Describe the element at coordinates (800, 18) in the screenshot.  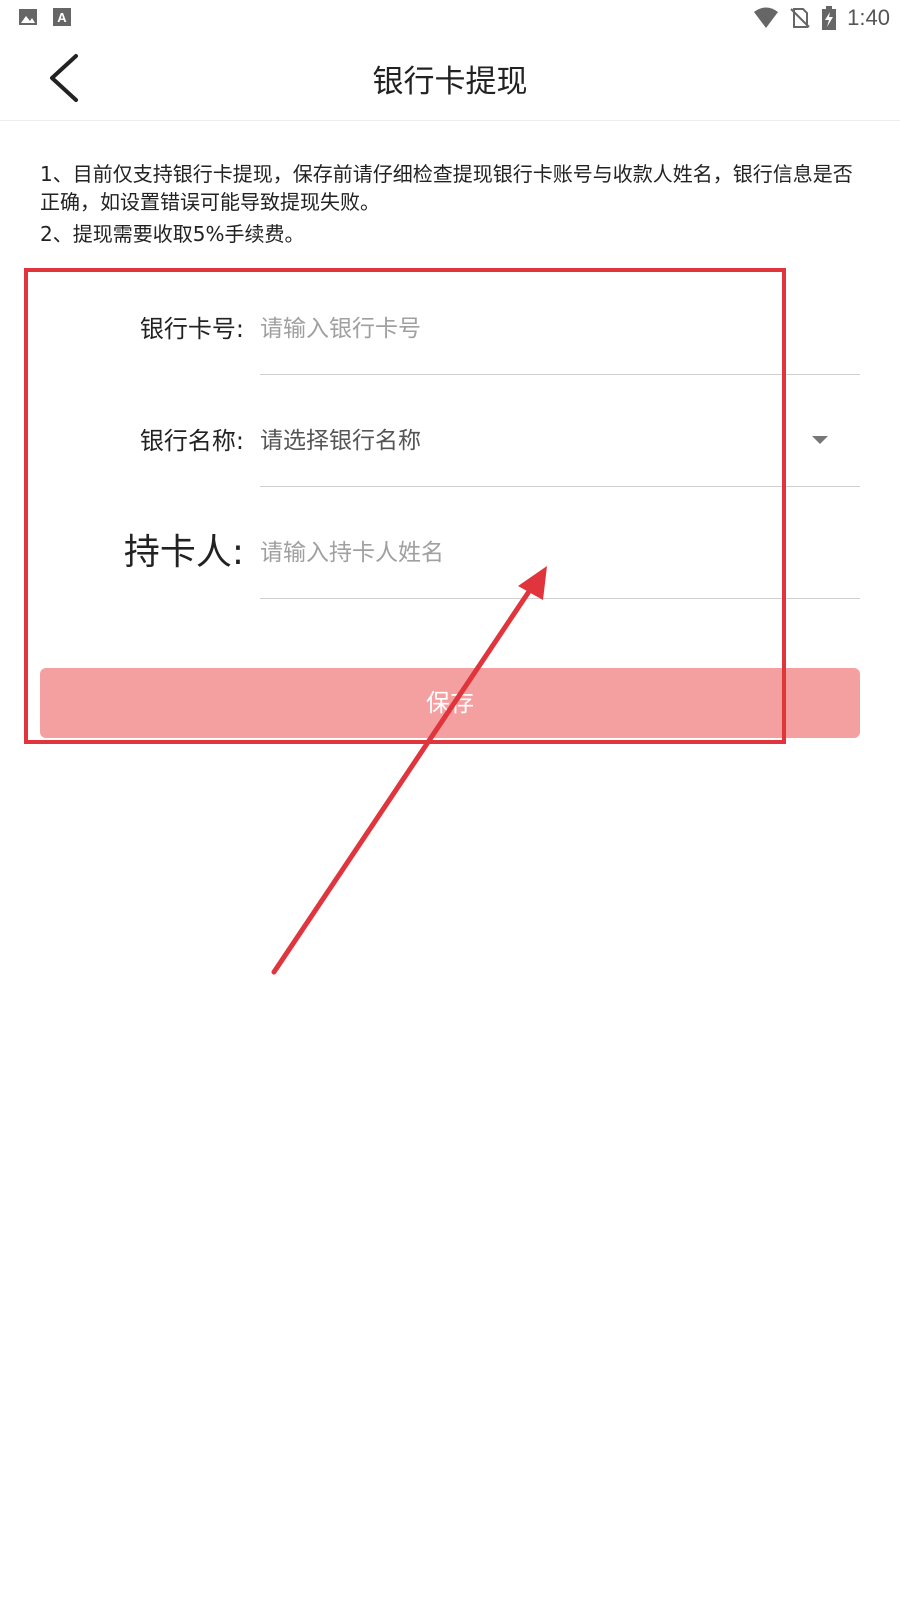
I see `no-sim-icon` at that location.